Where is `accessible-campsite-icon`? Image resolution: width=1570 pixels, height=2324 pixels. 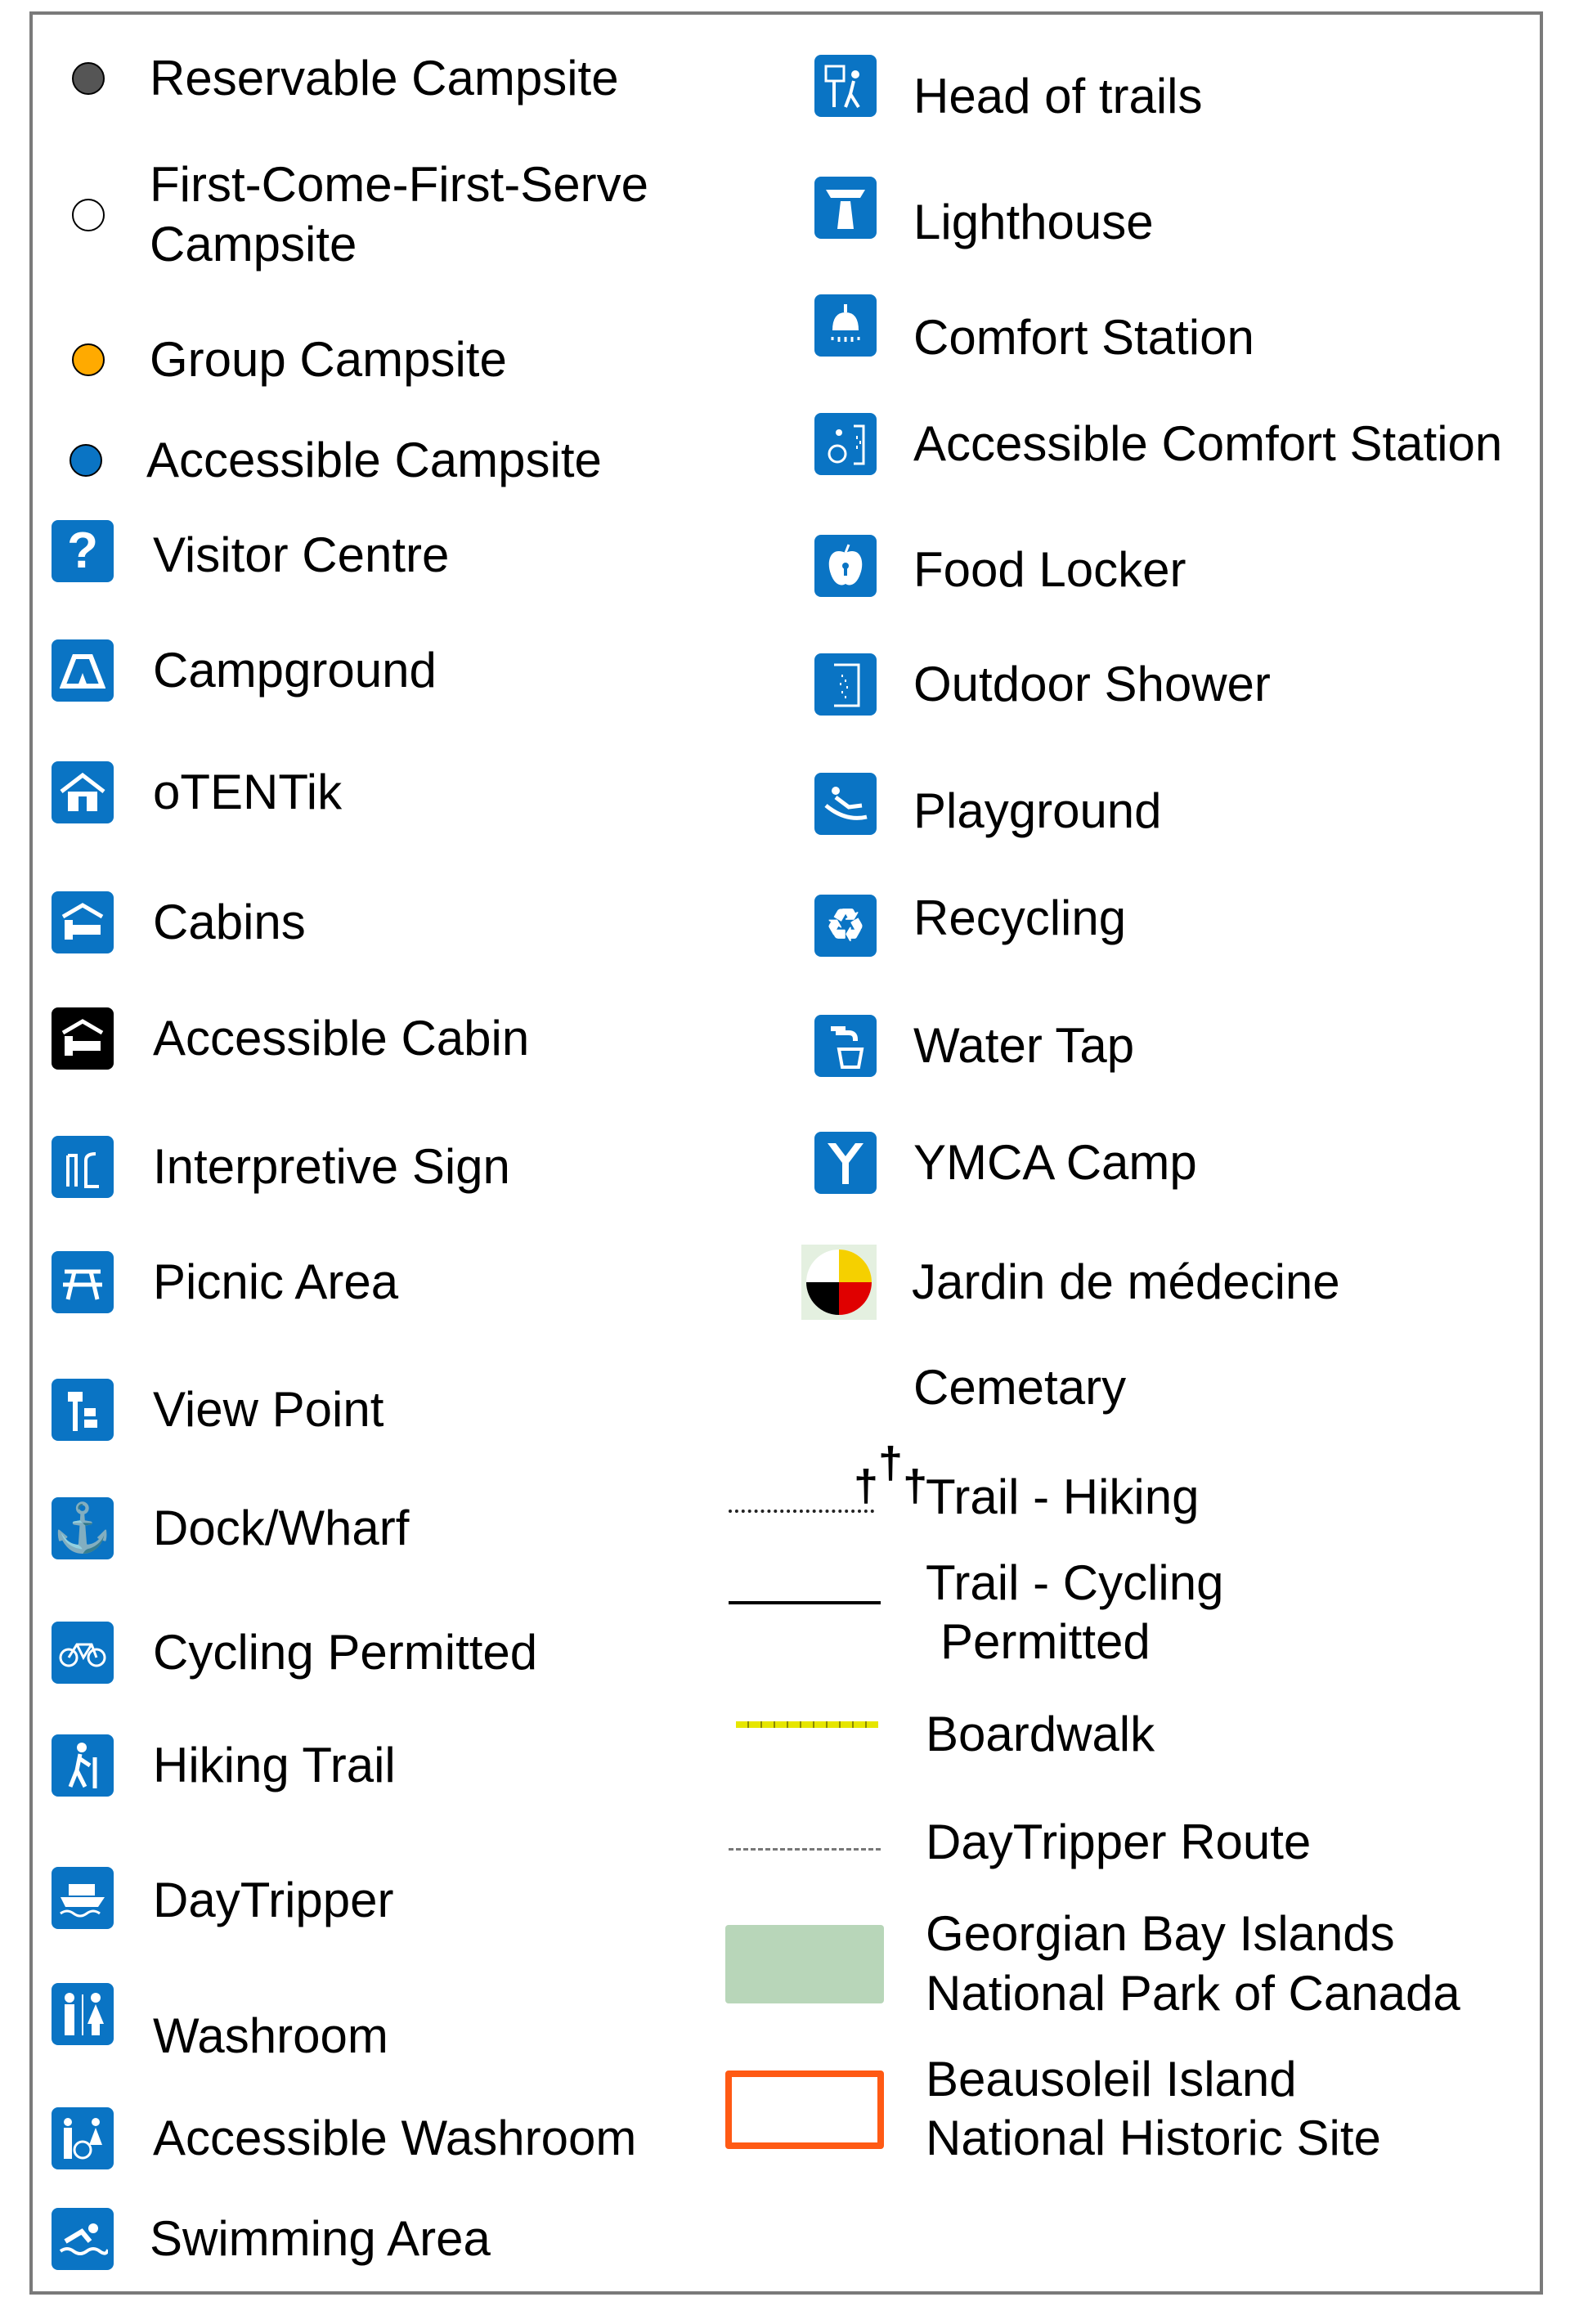 accessible-campsite-icon is located at coordinates (86, 461).